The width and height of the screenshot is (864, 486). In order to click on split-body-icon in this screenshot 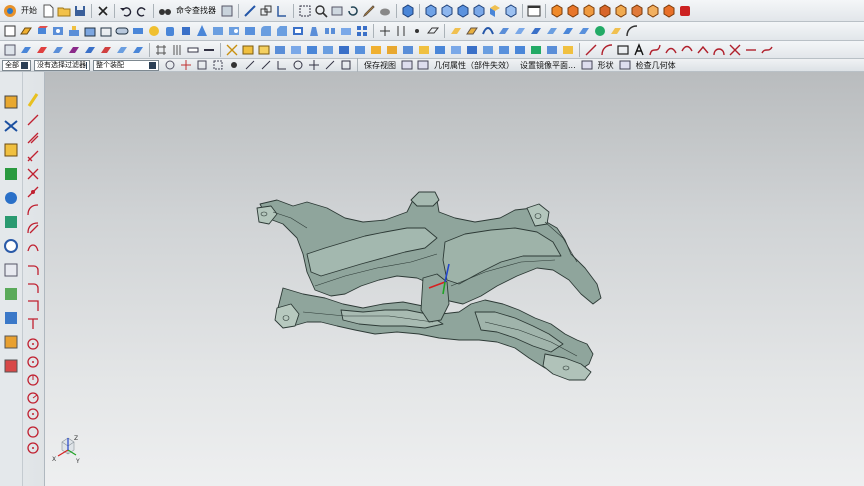, I will do `click(401, 31)`.